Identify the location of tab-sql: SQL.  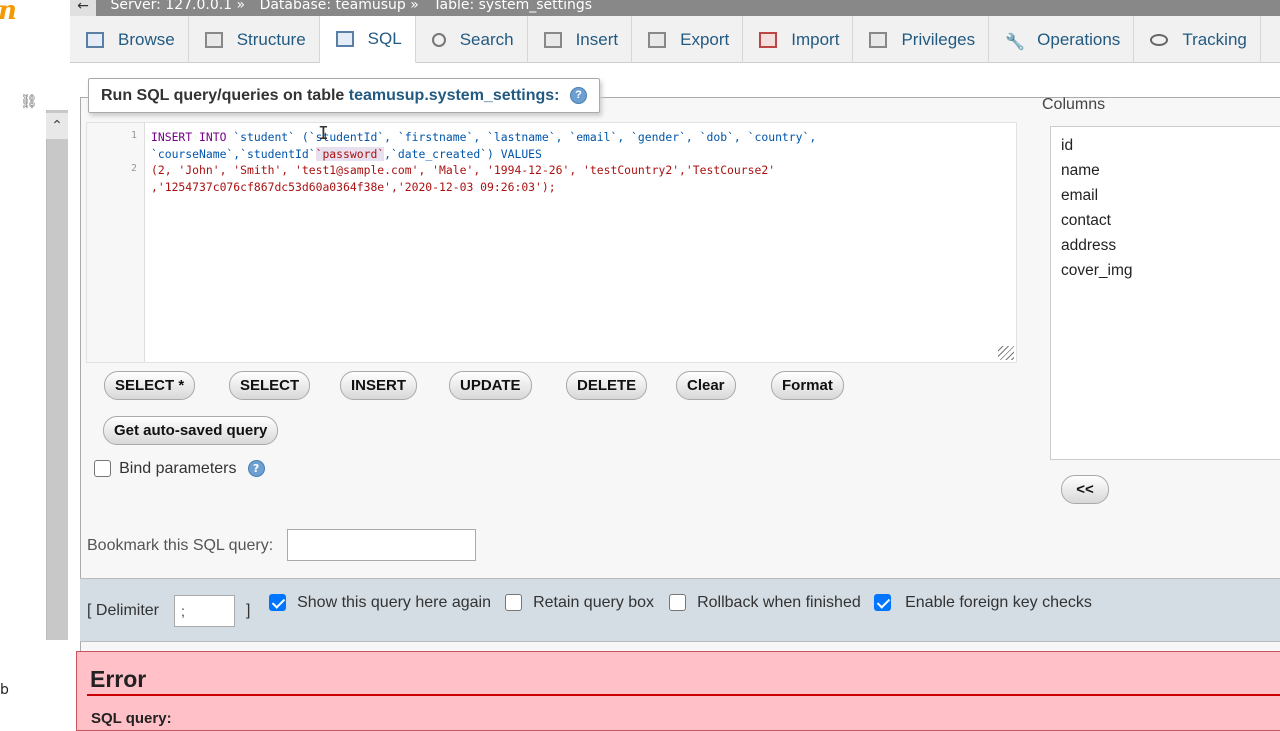
(367, 39).